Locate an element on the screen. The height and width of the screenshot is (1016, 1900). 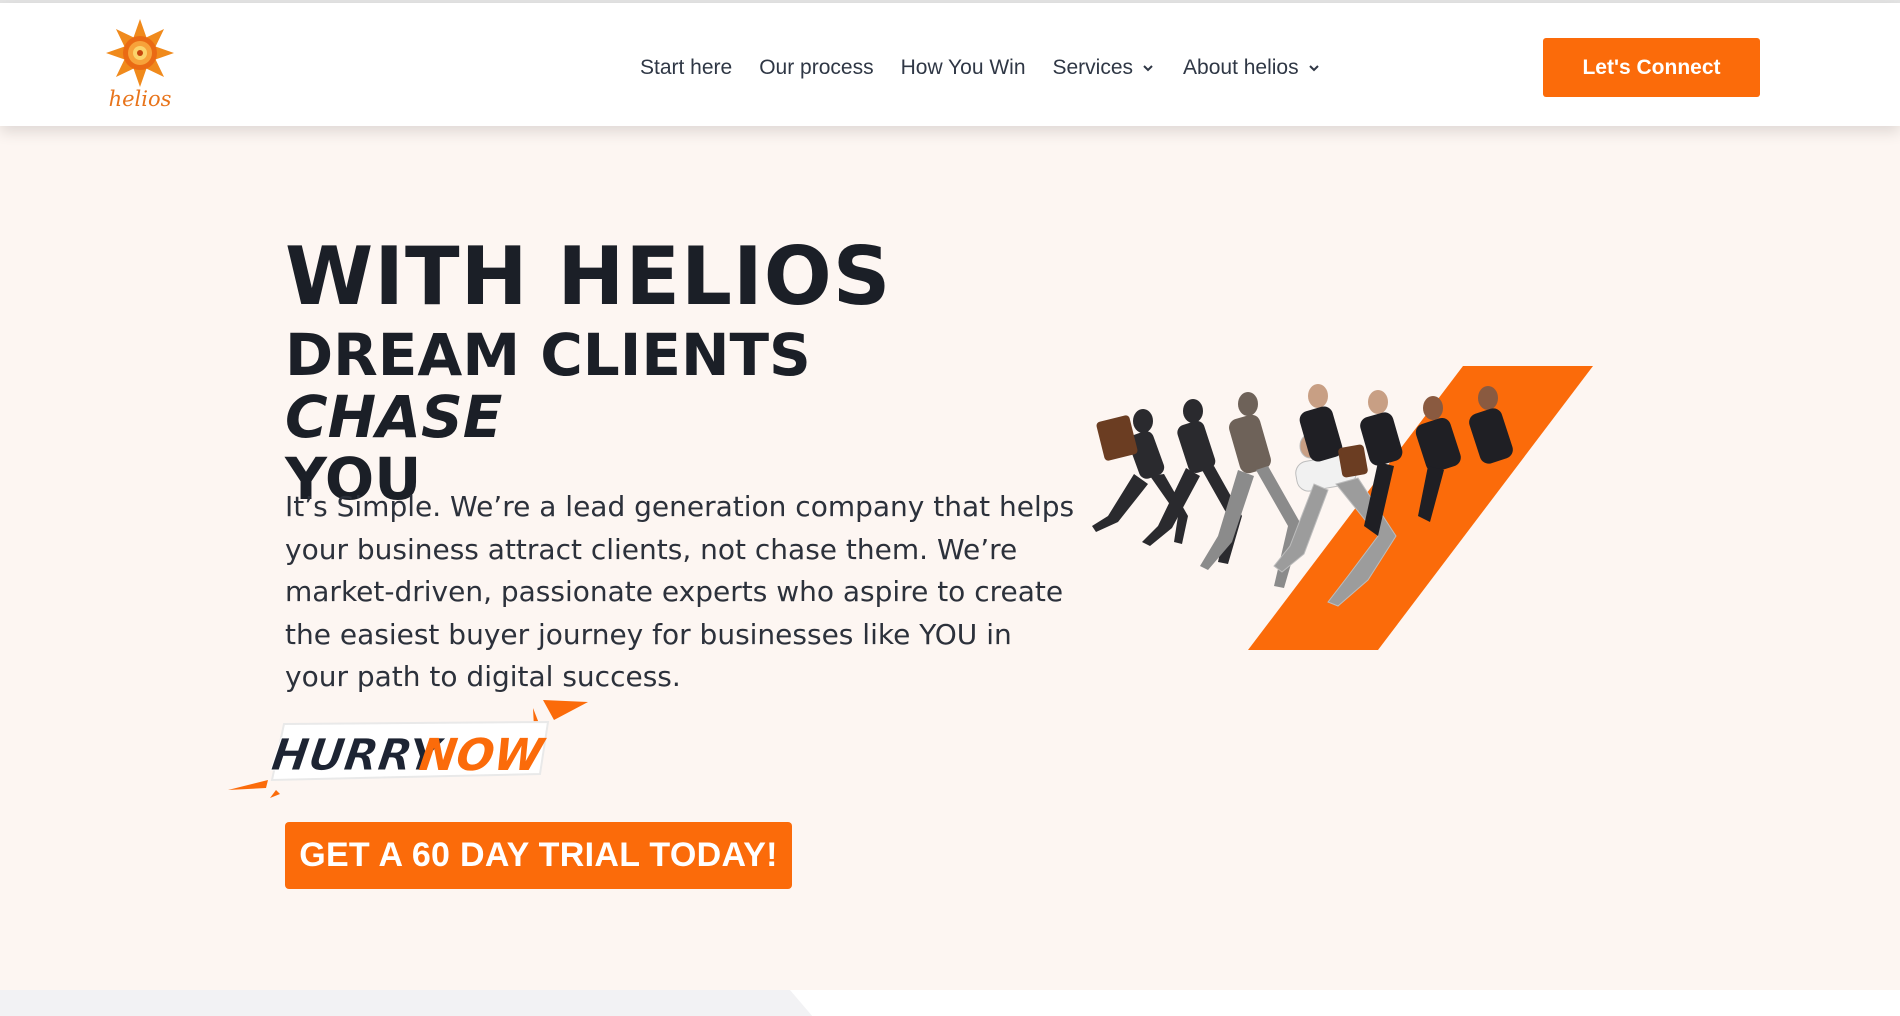
running-businesspeople-image is located at coordinates (1338, 516).